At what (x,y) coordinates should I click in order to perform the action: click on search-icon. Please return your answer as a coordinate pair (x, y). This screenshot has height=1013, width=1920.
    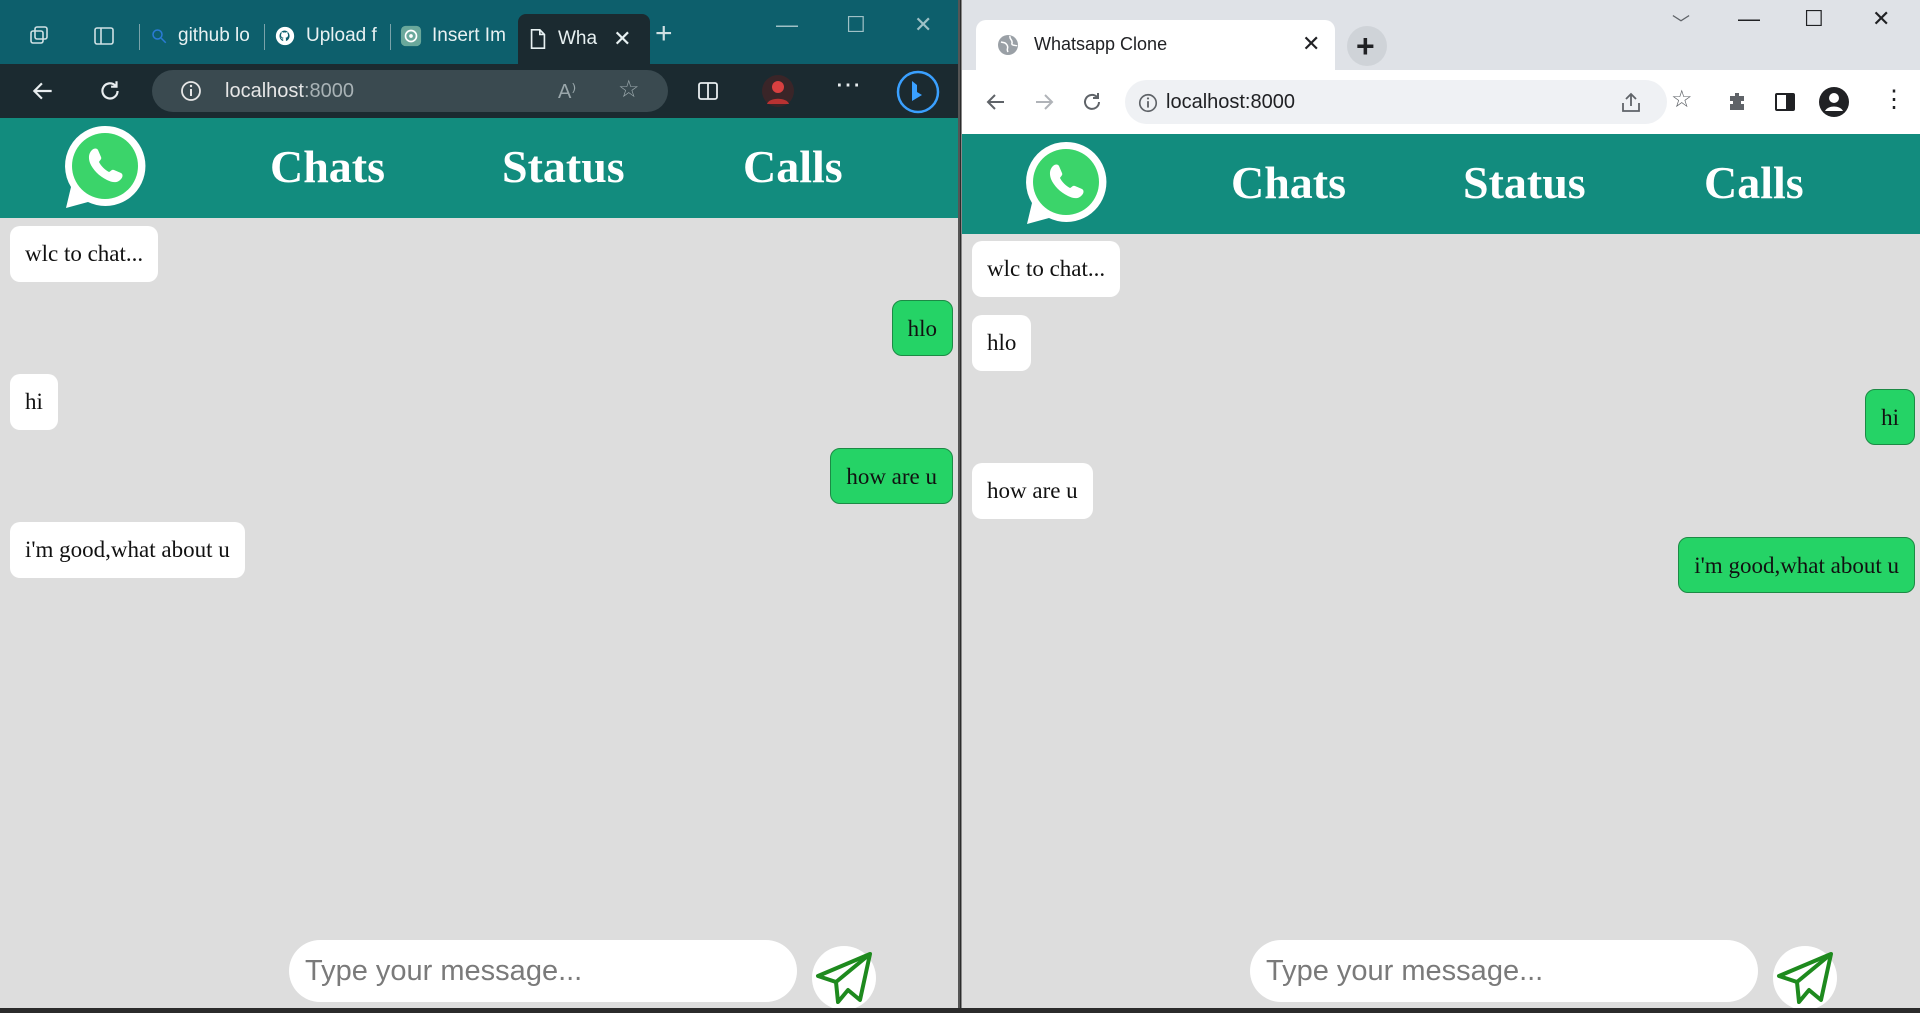
    Looking at the image, I should click on (159, 36).